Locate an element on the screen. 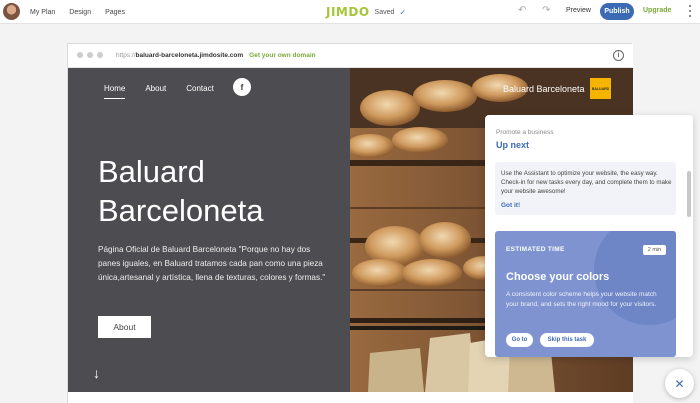 The image size is (700, 403). site-nav-contact: Contact is located at coordinates (200, 91).